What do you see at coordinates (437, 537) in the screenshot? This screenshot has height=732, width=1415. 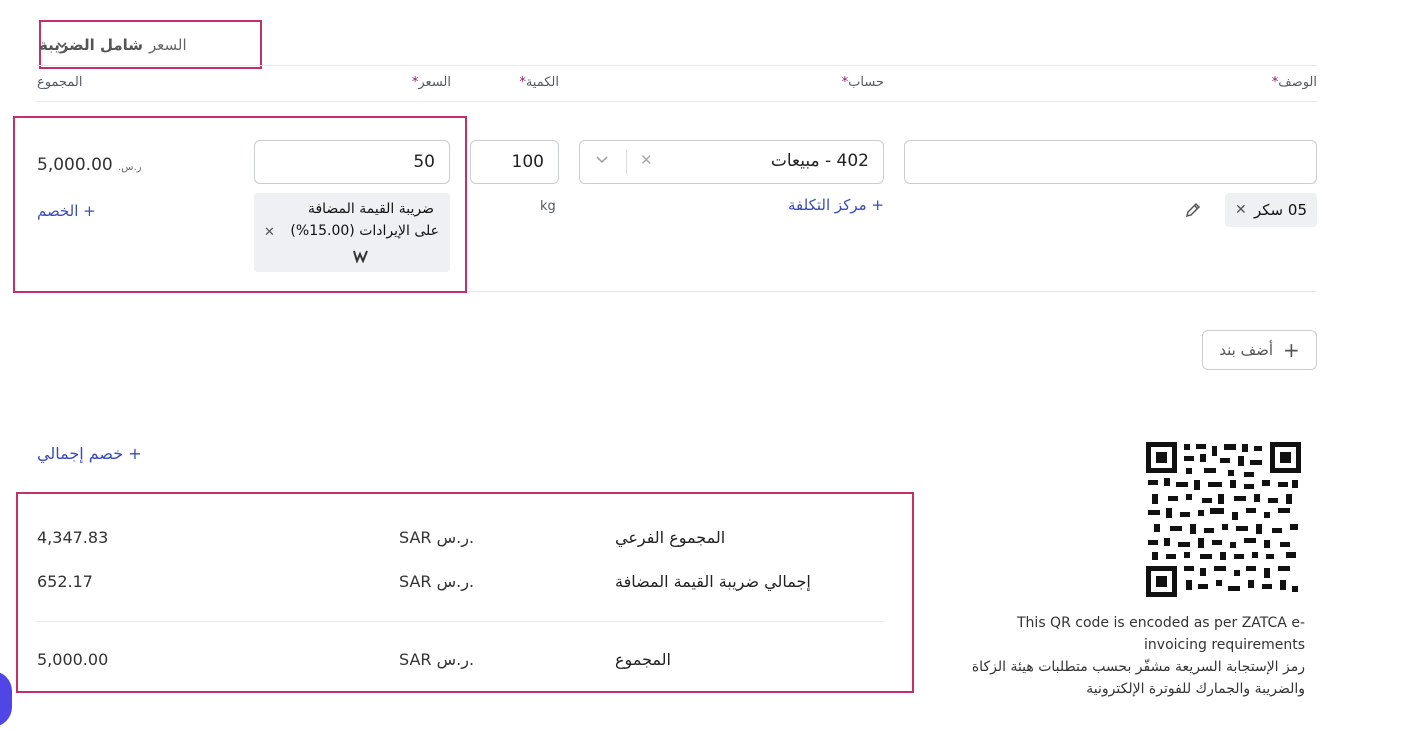 I see `subtotal-currency: SAR ر.س.` at bounding box center [437, 537].